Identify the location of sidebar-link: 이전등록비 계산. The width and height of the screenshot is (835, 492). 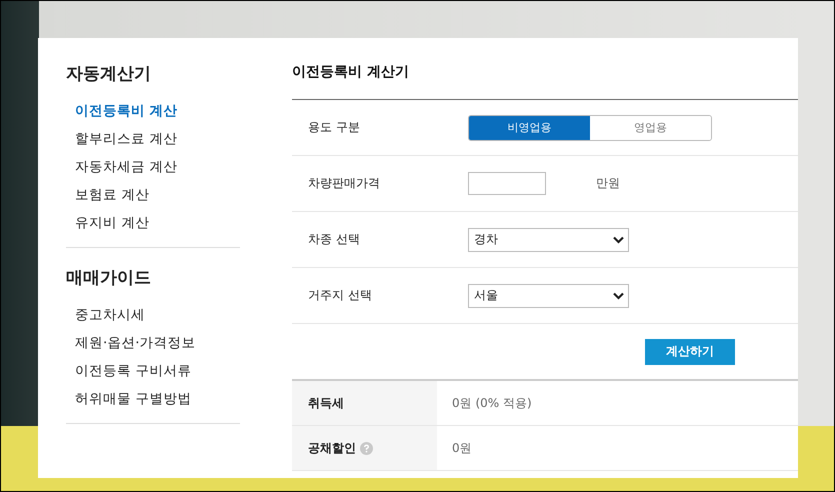
(157, 111).